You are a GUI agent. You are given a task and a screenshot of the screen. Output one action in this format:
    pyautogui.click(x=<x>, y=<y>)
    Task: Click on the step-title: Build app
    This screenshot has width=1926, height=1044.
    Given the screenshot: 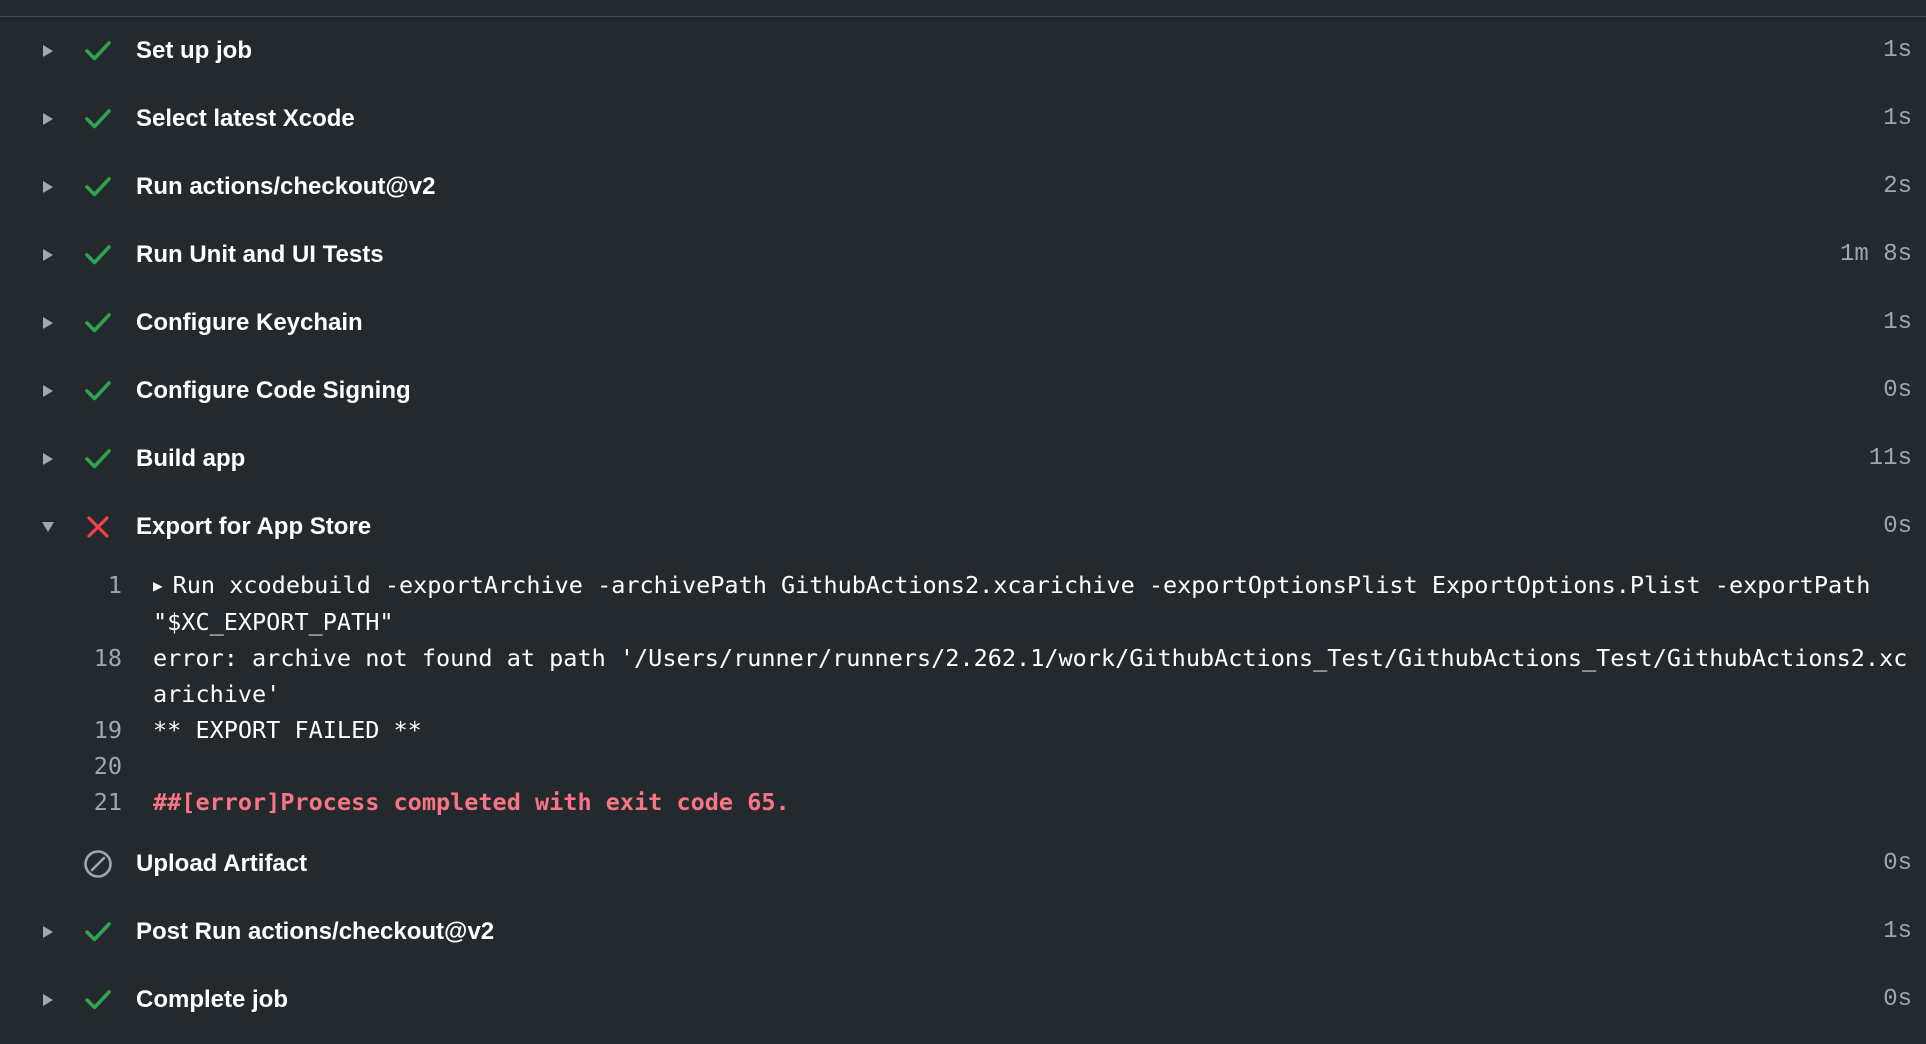 What is the action you would take?
    pyautogui.click(x=191, y=458)
    